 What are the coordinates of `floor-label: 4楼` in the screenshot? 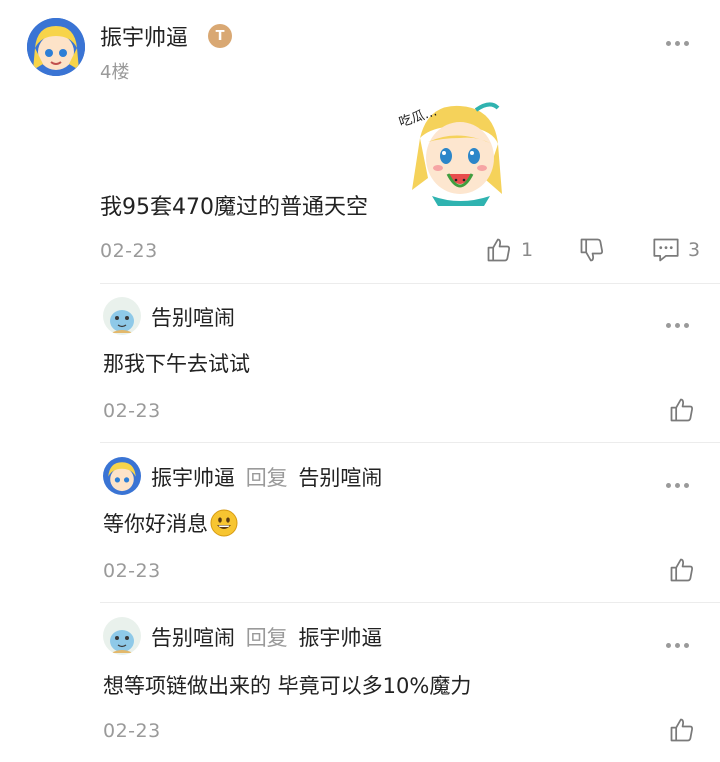 It's located at (115, 72).